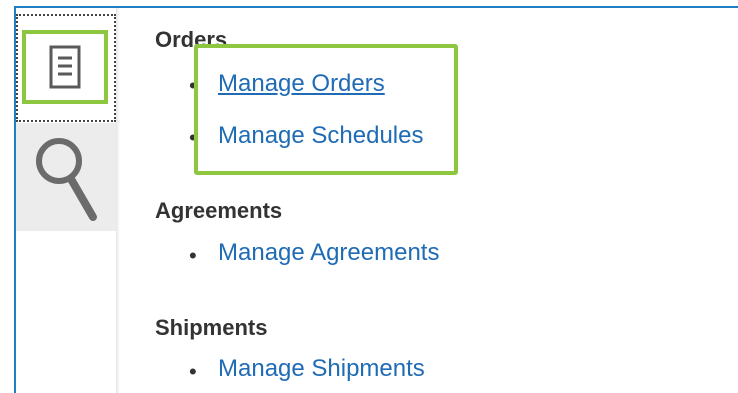 The height and width of the screenshot is (393, 738). I want to click on tab-tasks, so click(66, 68).